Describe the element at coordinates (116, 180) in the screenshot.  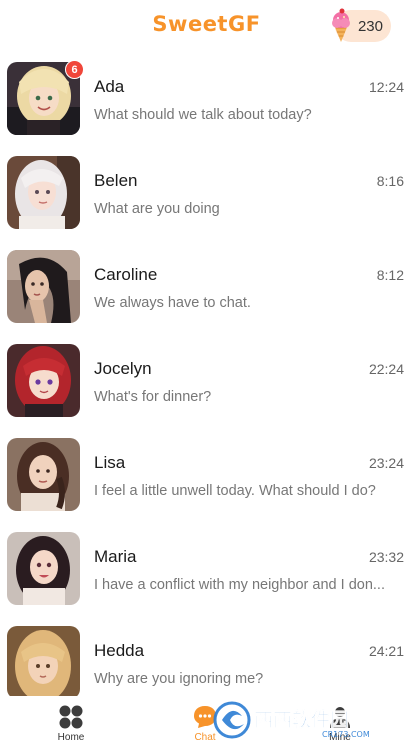
I see `chat-name: Belen` at that location.